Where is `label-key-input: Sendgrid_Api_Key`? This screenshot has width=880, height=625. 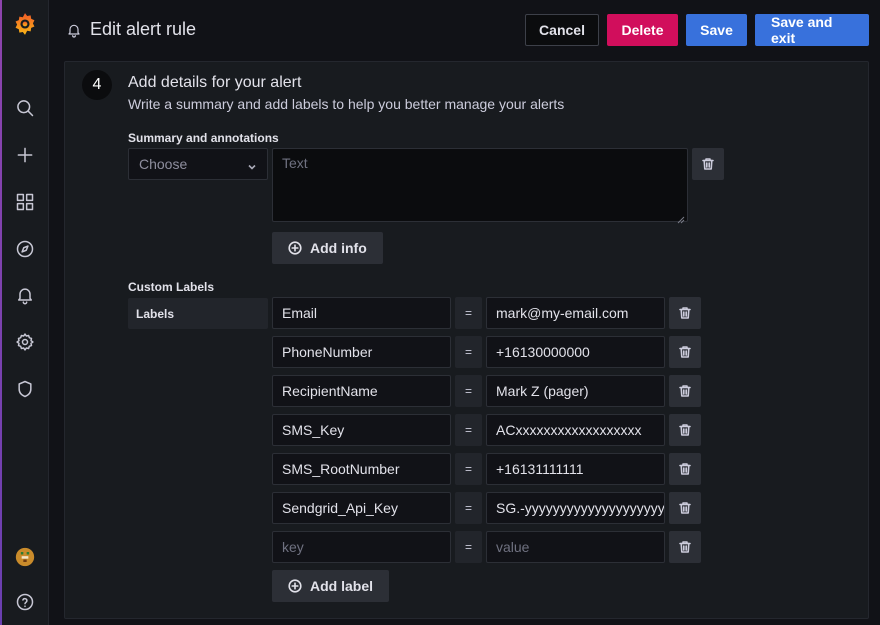 label-key-input: Sendgrid_Api_Key is located at coordinates (361, 508).